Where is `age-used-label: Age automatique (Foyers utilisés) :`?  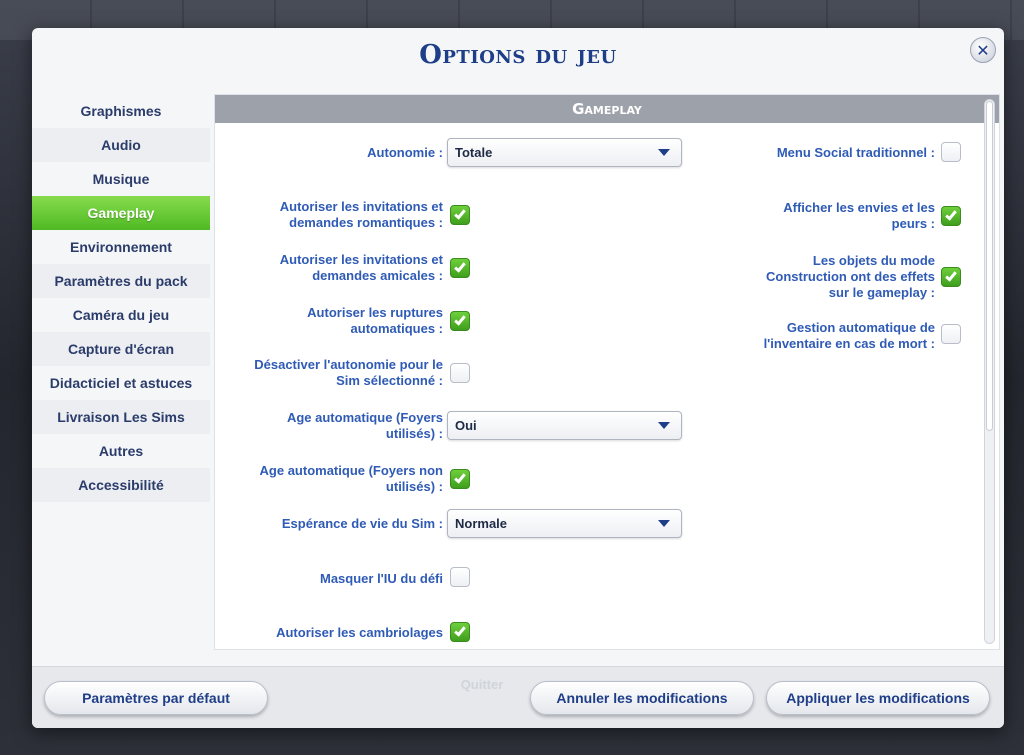
age-used-label: Age automatique (Foyers utilisés) : is located at coordinates (364, 425).